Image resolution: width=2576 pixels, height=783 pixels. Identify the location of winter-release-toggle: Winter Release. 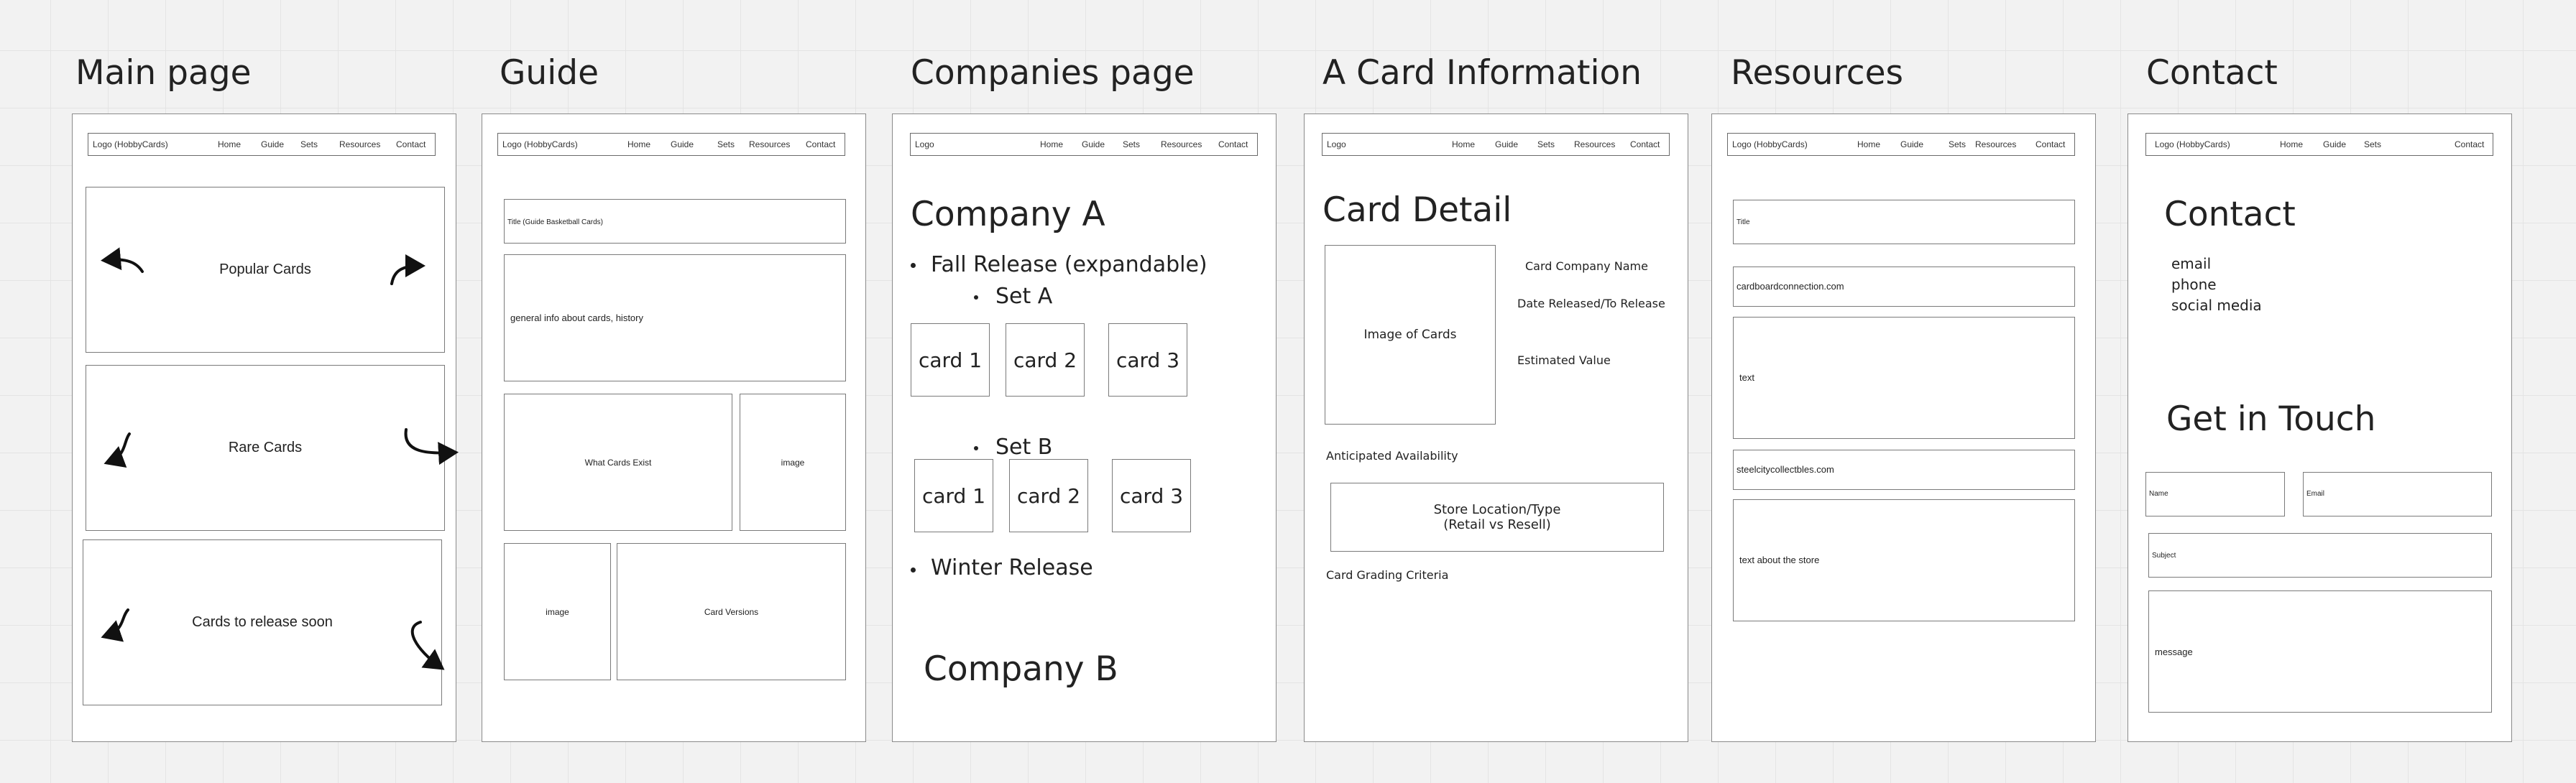
(1012, 568).